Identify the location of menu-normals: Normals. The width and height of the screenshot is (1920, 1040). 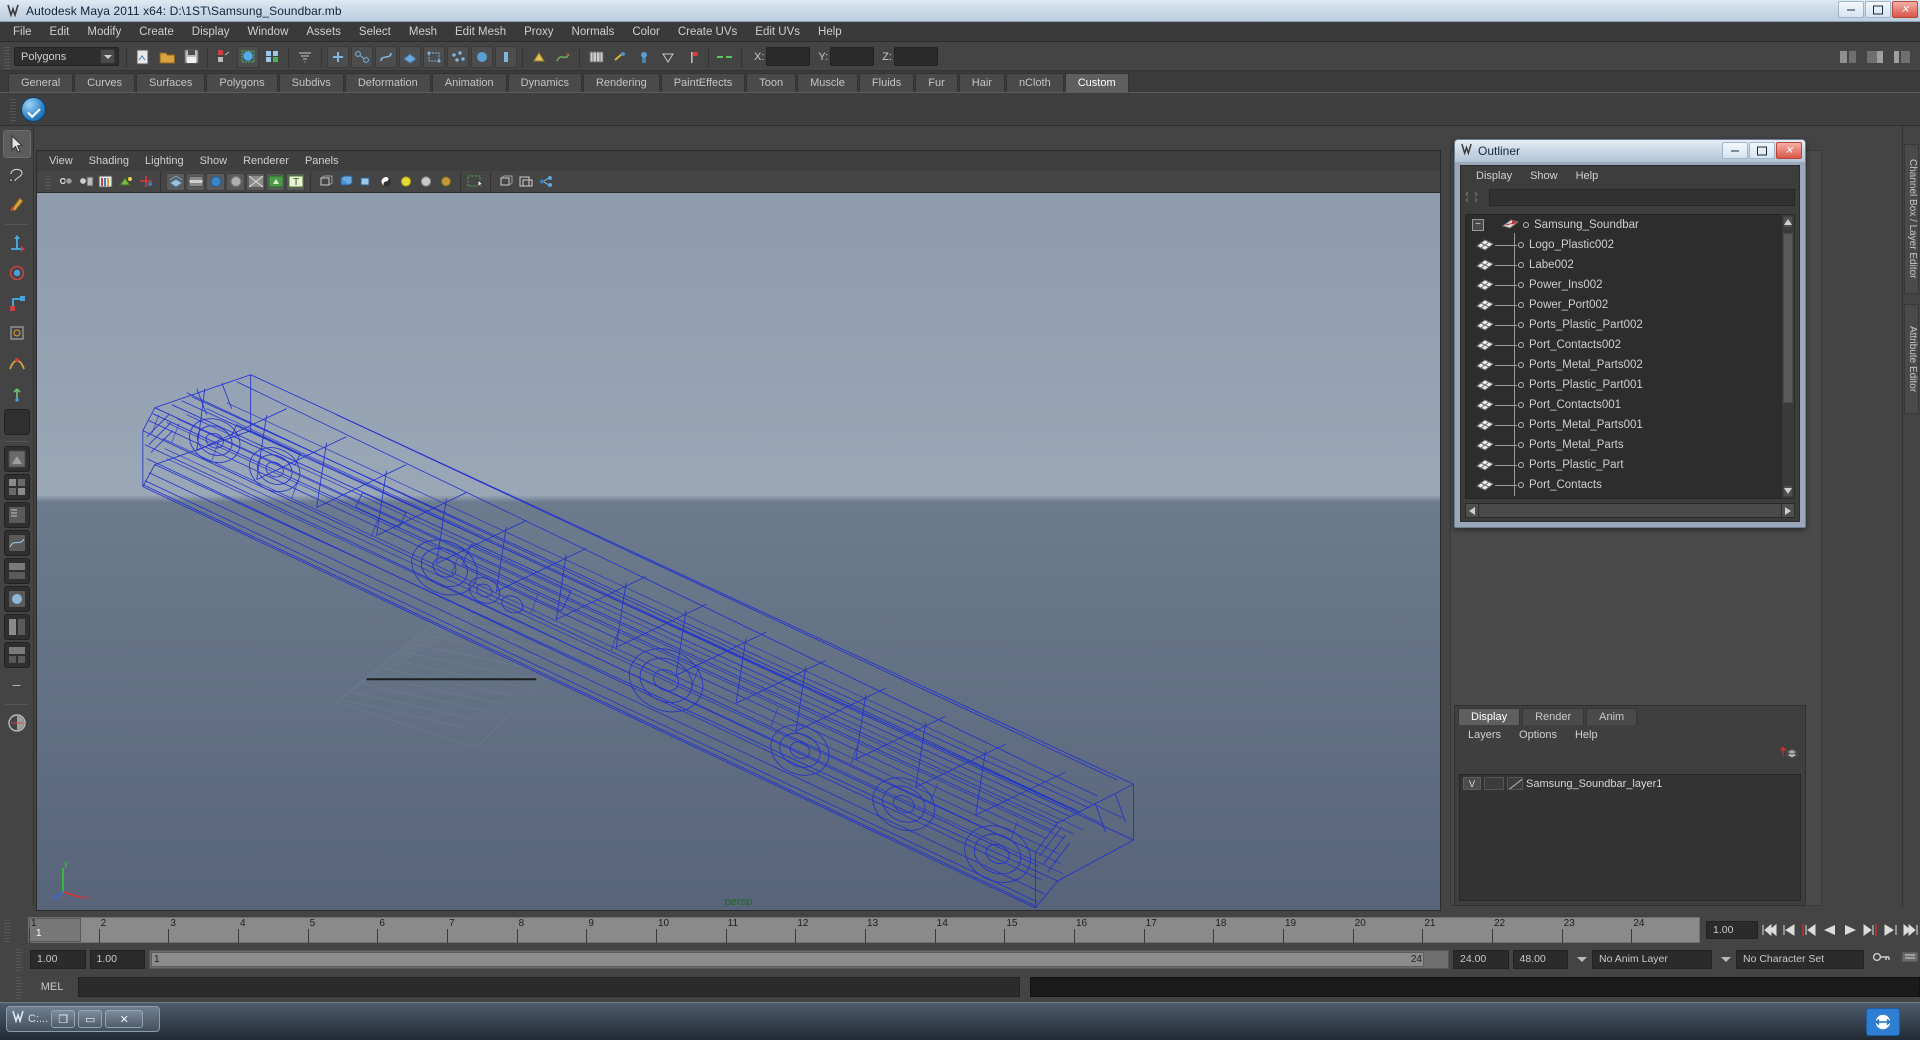
(593, 32).